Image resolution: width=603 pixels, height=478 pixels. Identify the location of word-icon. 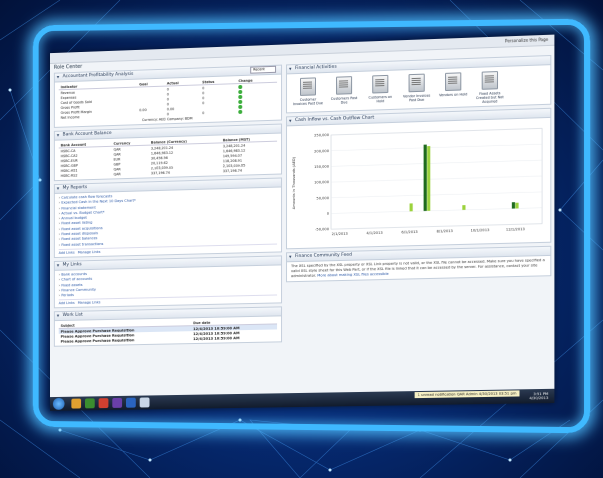
(130, 402).